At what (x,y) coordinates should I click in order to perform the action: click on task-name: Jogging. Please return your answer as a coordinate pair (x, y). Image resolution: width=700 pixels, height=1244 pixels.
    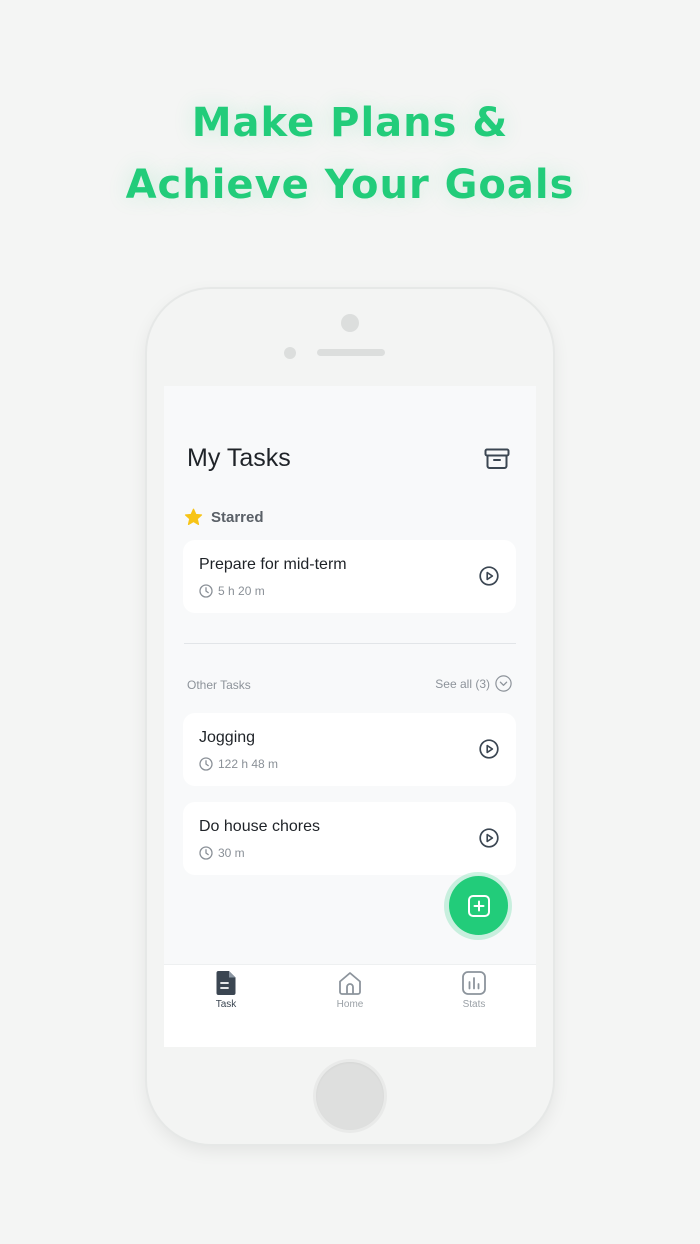
    Looking at the image, I should click on (227, 737).